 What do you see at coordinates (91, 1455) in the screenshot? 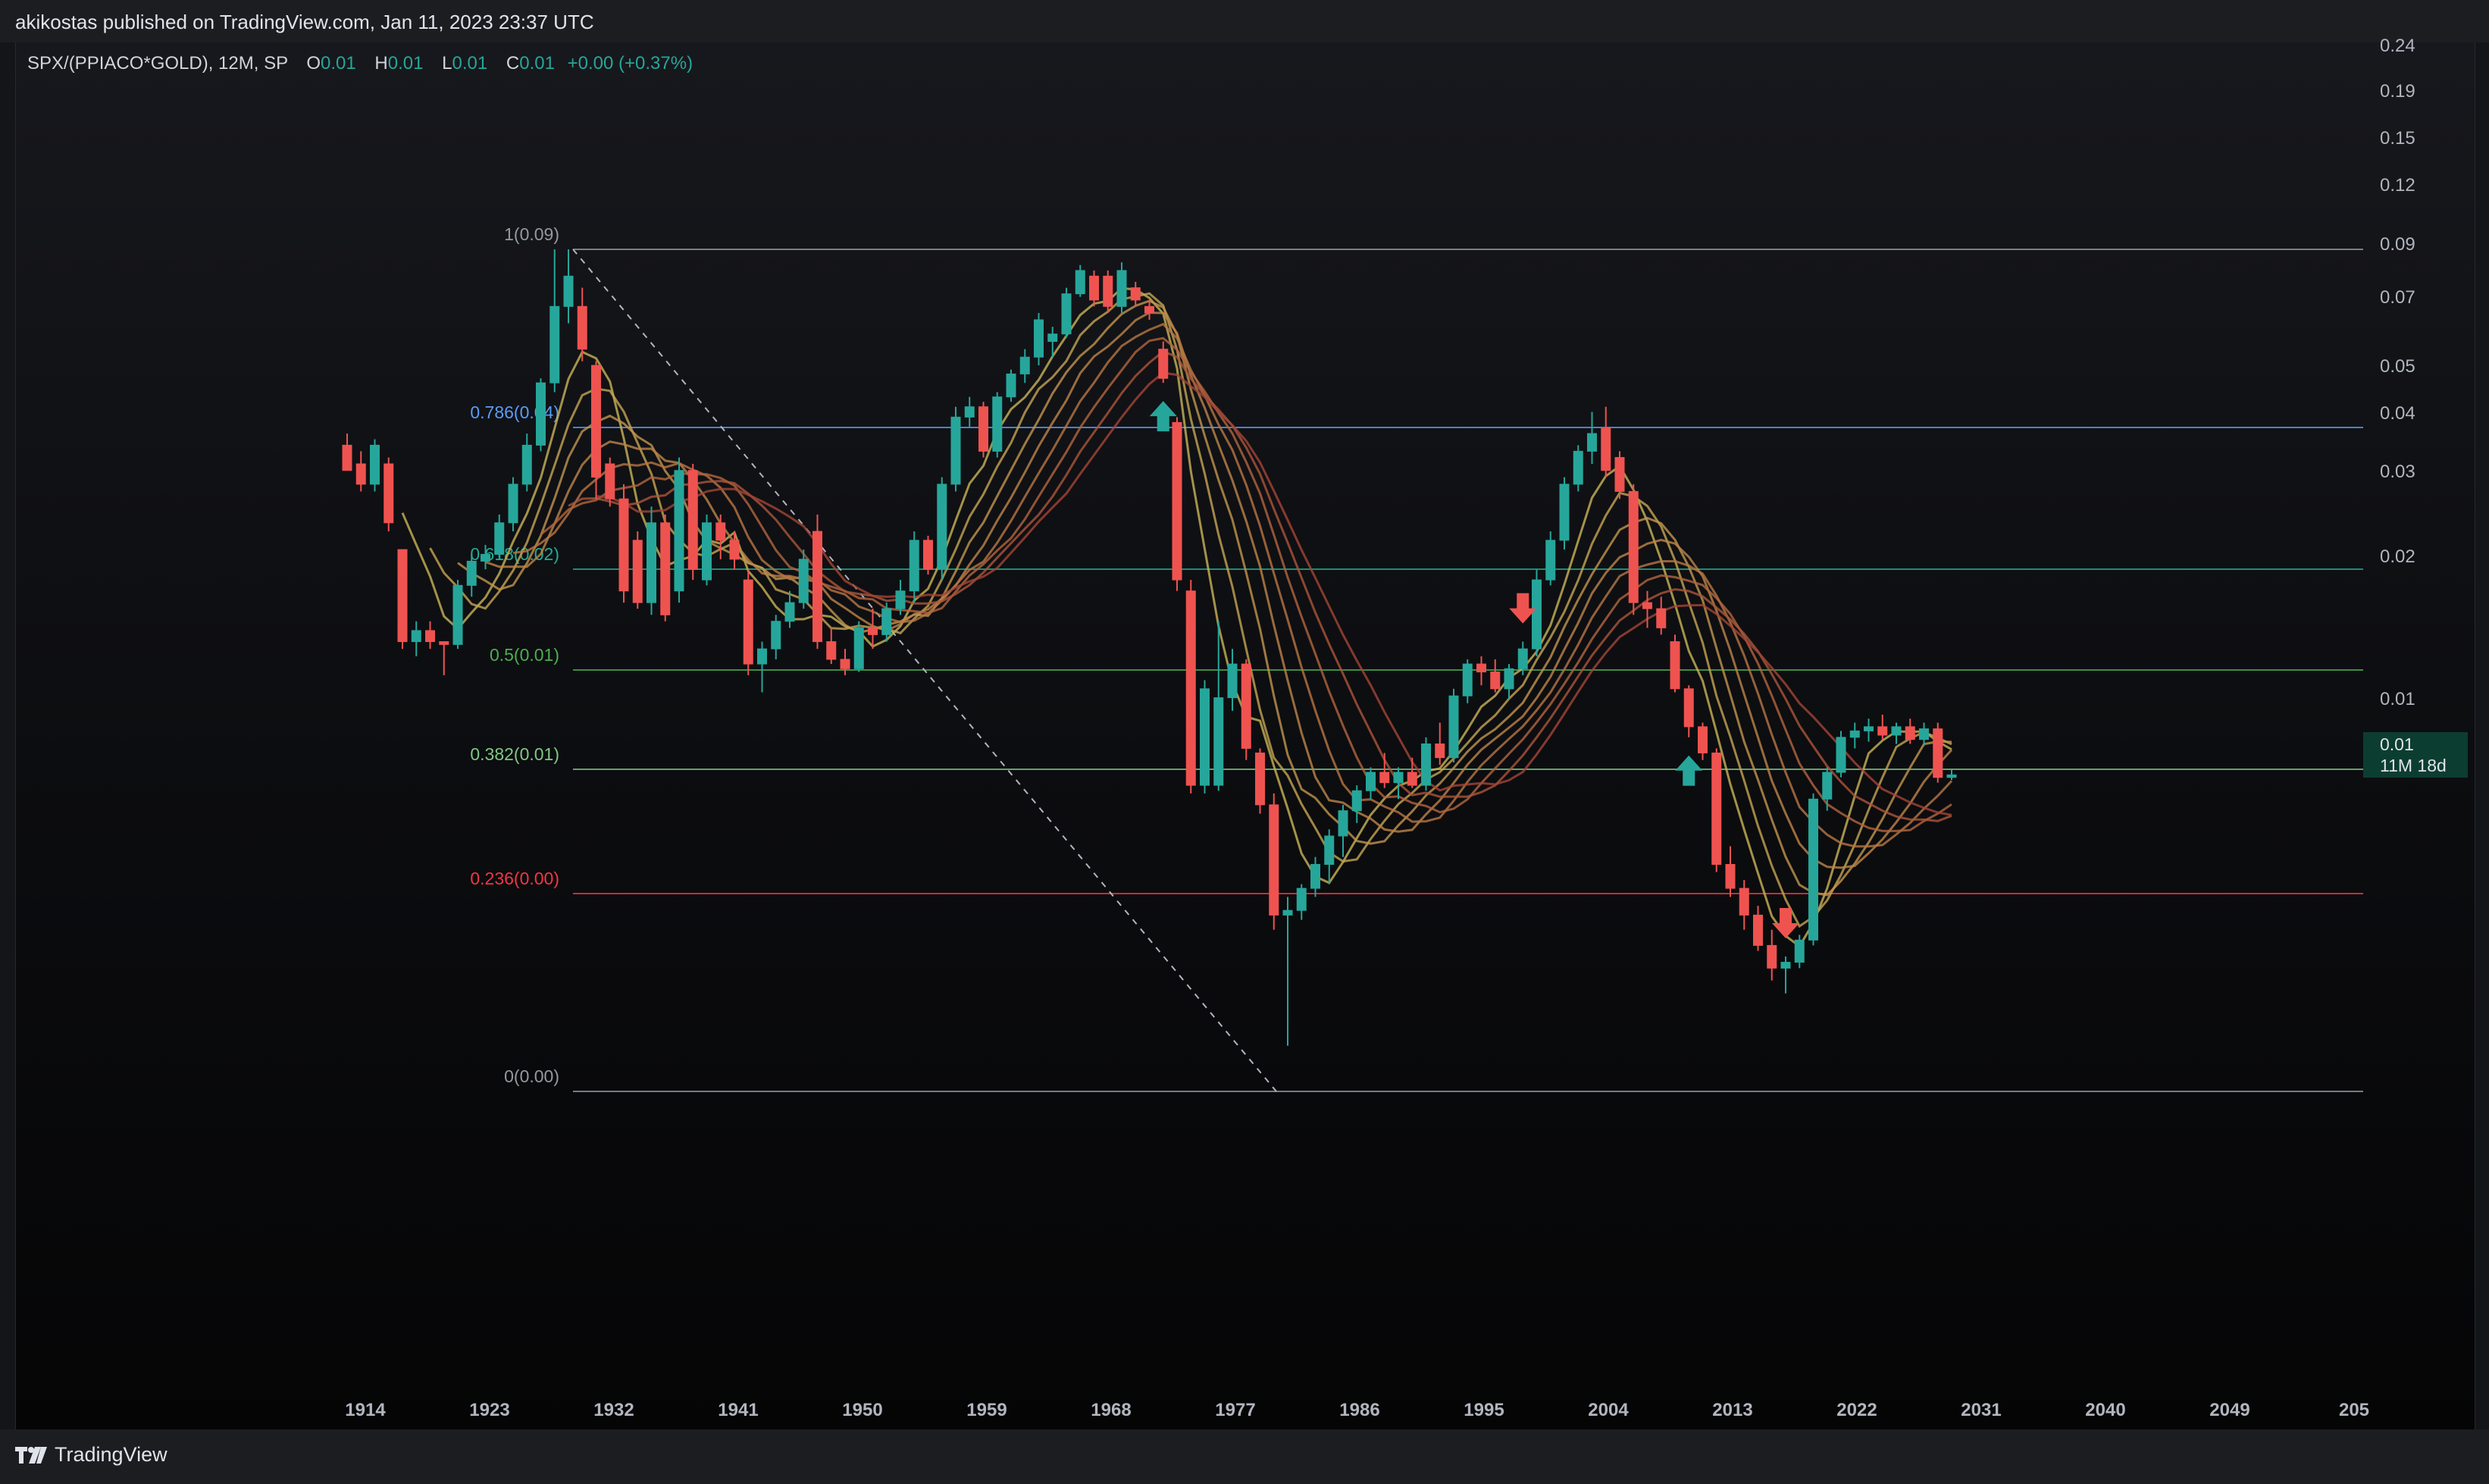
I see `tradingview-brand: TradingView` at bounding box center [91, 1455].